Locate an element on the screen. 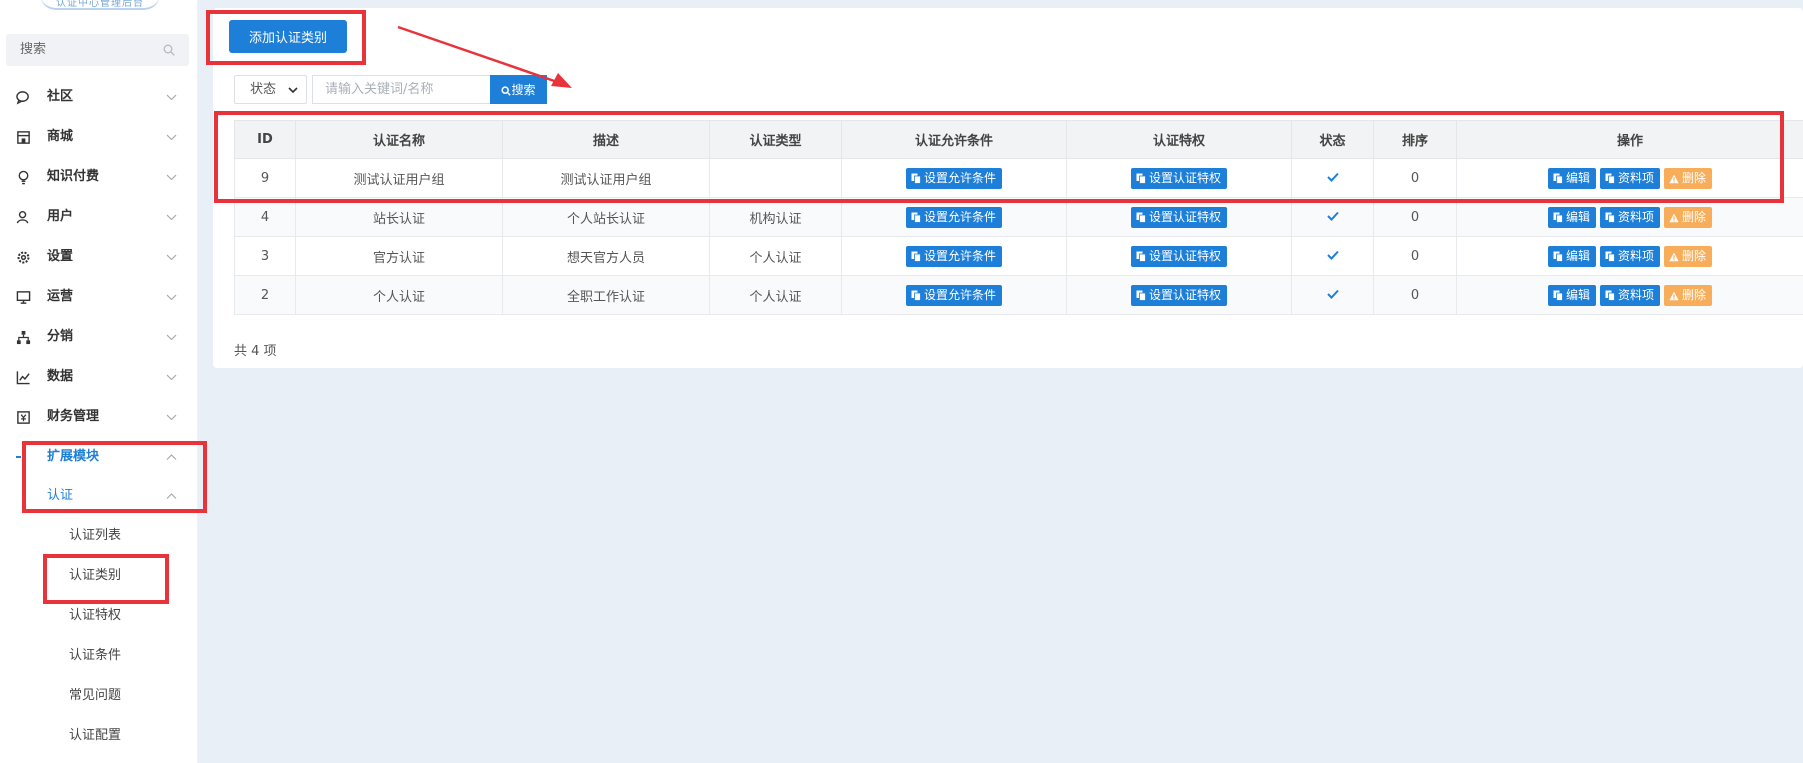 This screenshot has width=1803, height=763. finance-icon is located at coordinates (23, 417).